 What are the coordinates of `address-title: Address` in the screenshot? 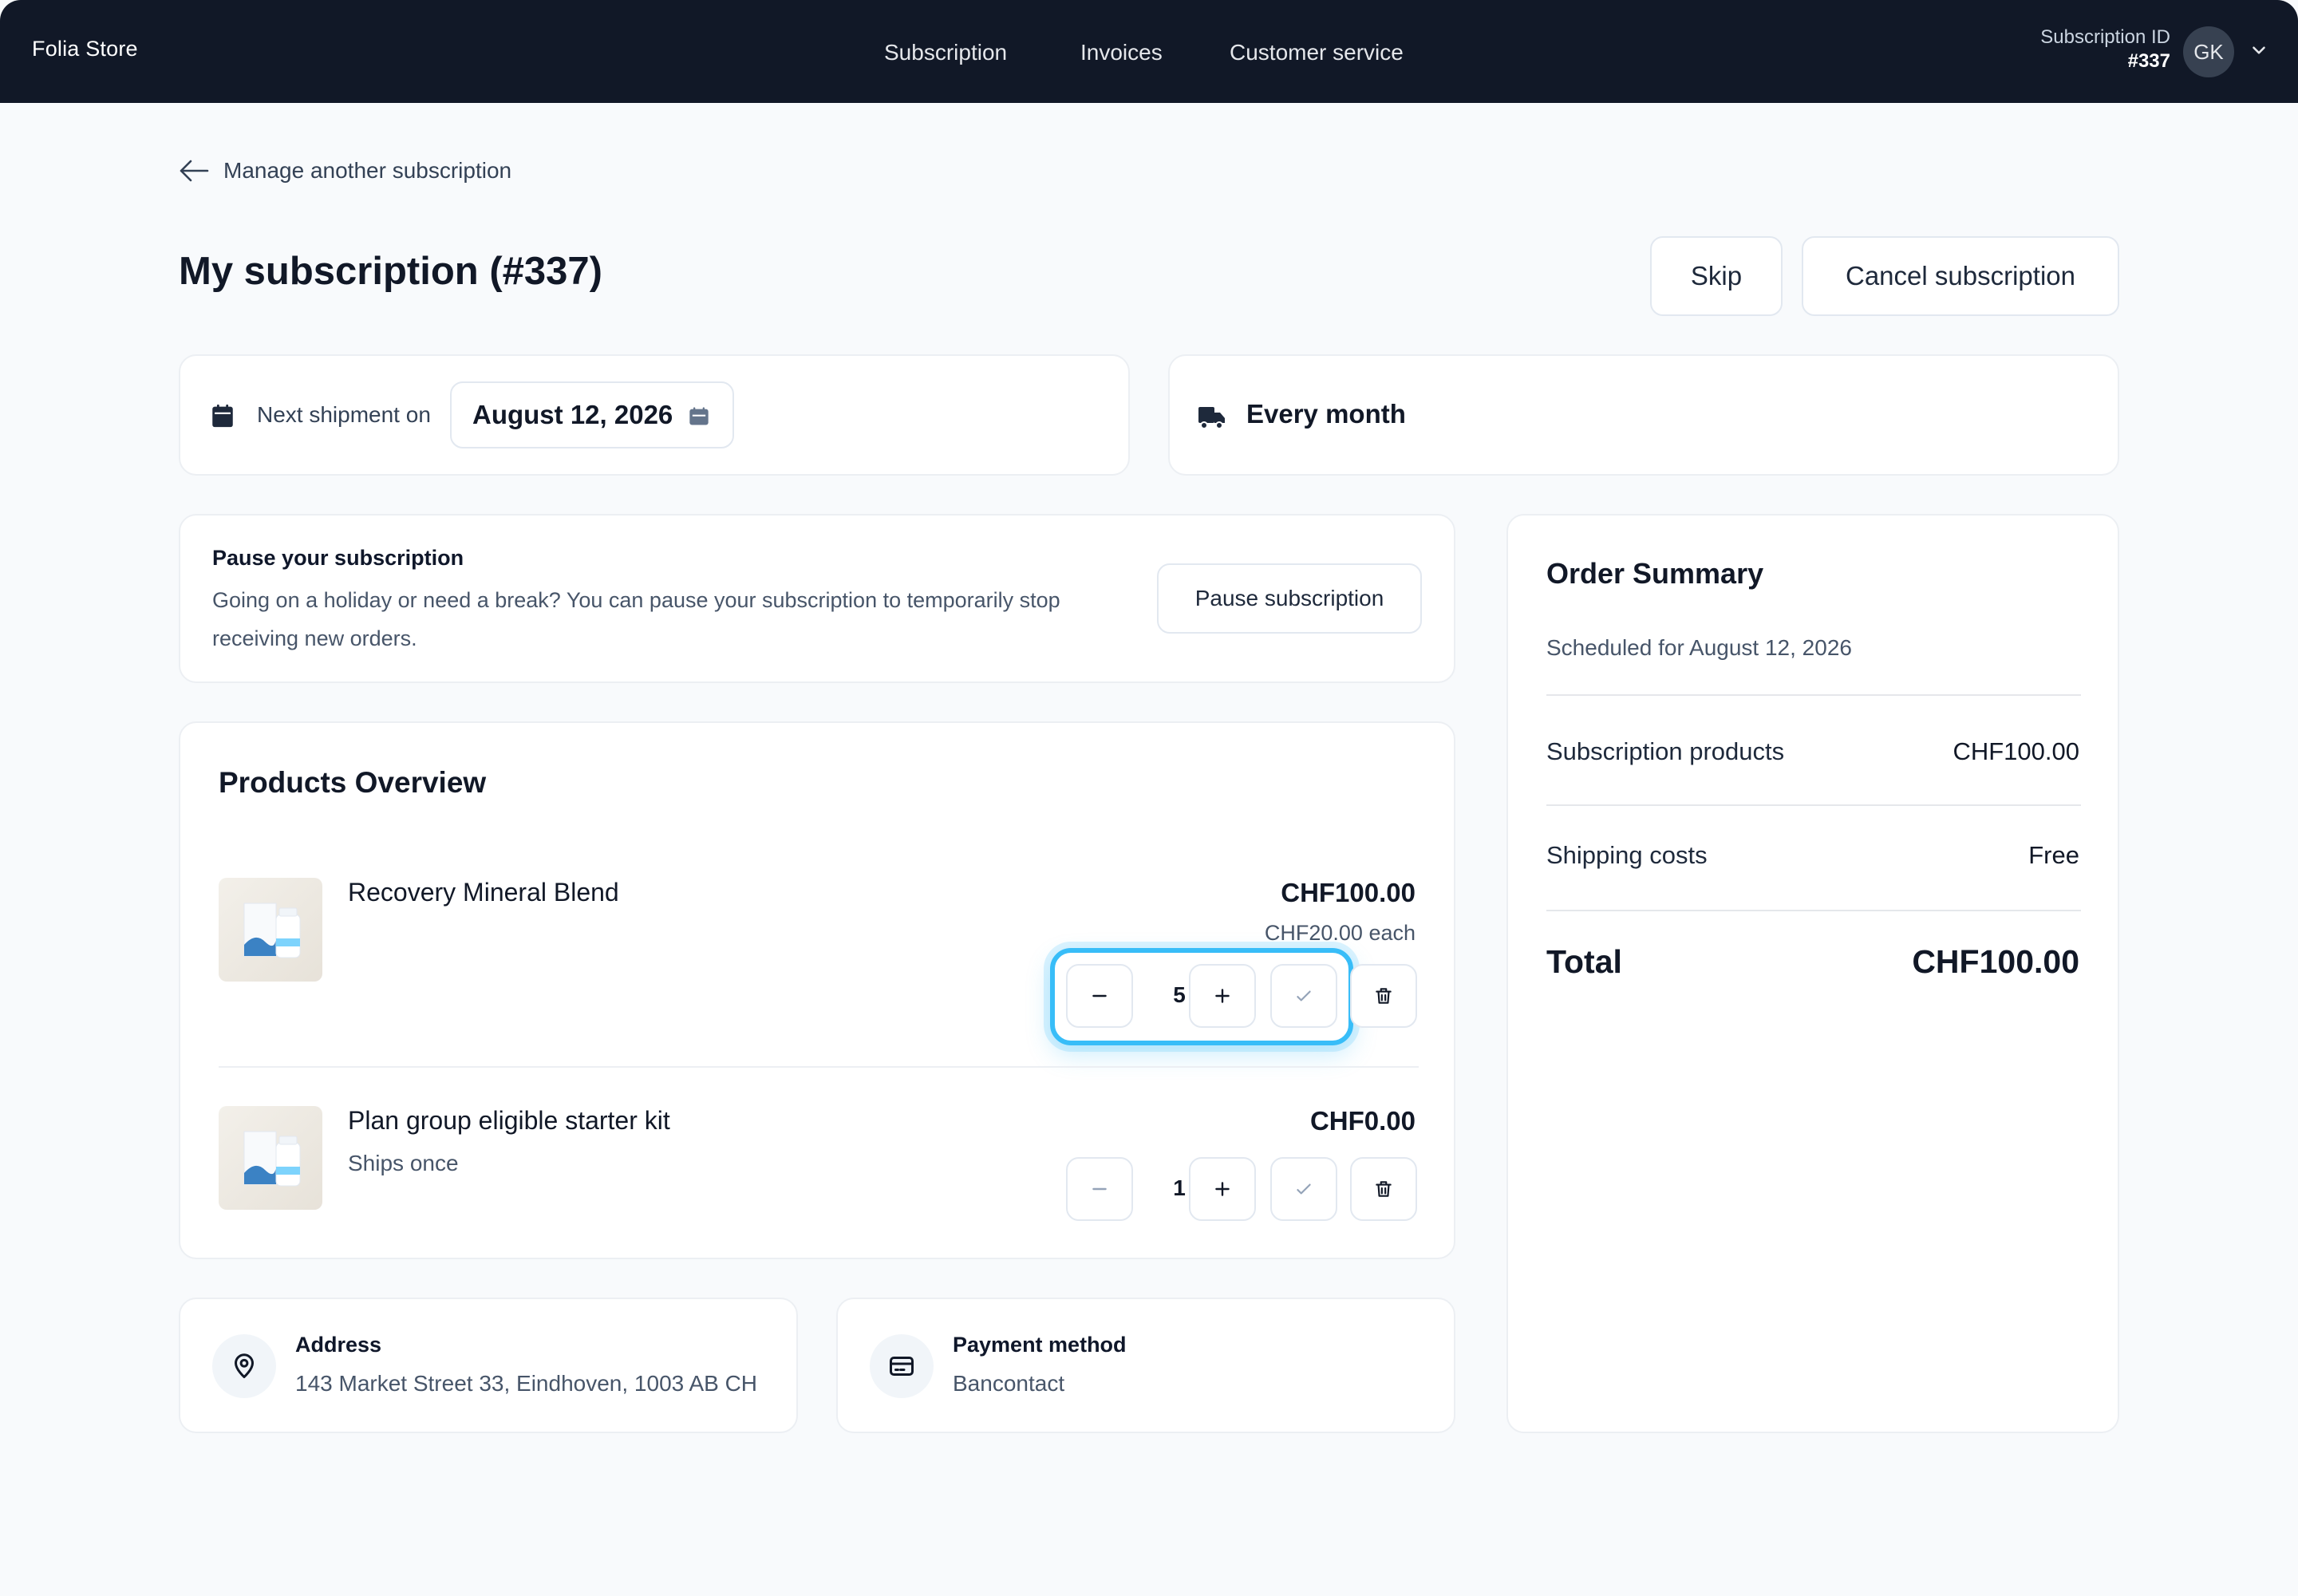 It's located at (339, 1345).